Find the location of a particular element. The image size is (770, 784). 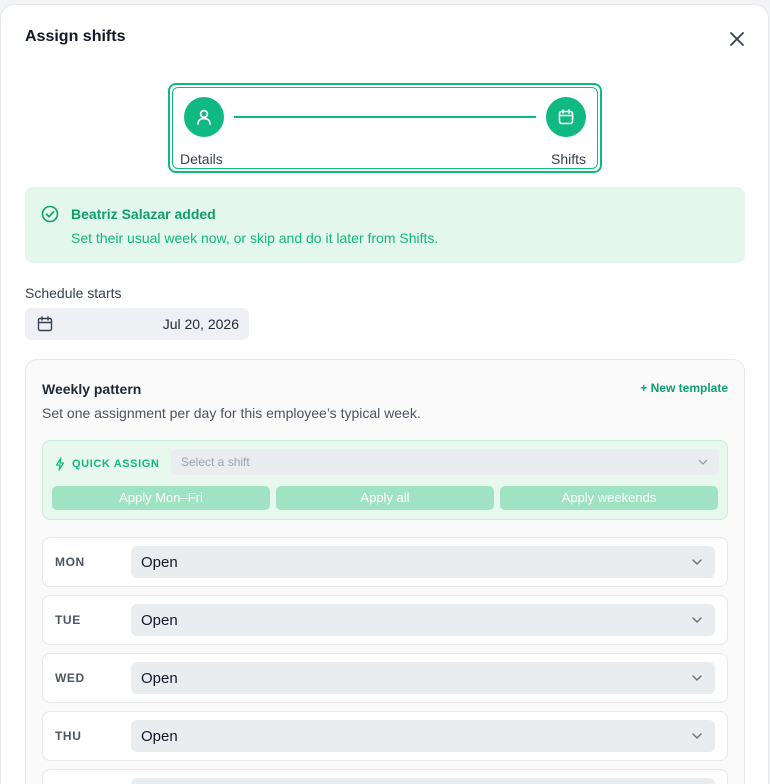

bolt-icon is located at coordinates (60, 464).